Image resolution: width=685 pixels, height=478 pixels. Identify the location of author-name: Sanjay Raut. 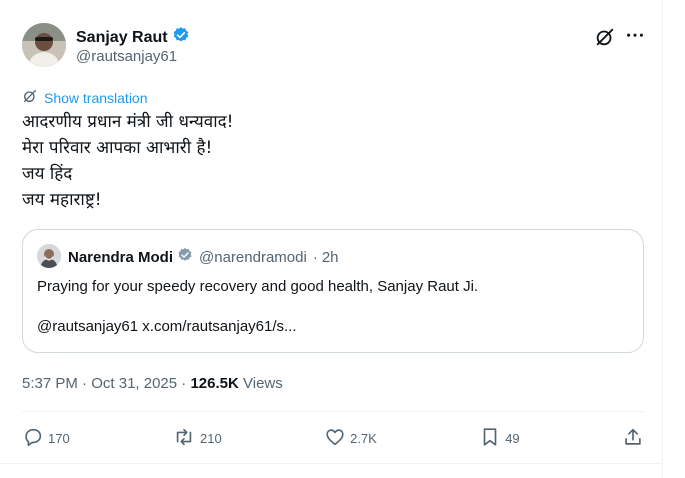
(122, 38).